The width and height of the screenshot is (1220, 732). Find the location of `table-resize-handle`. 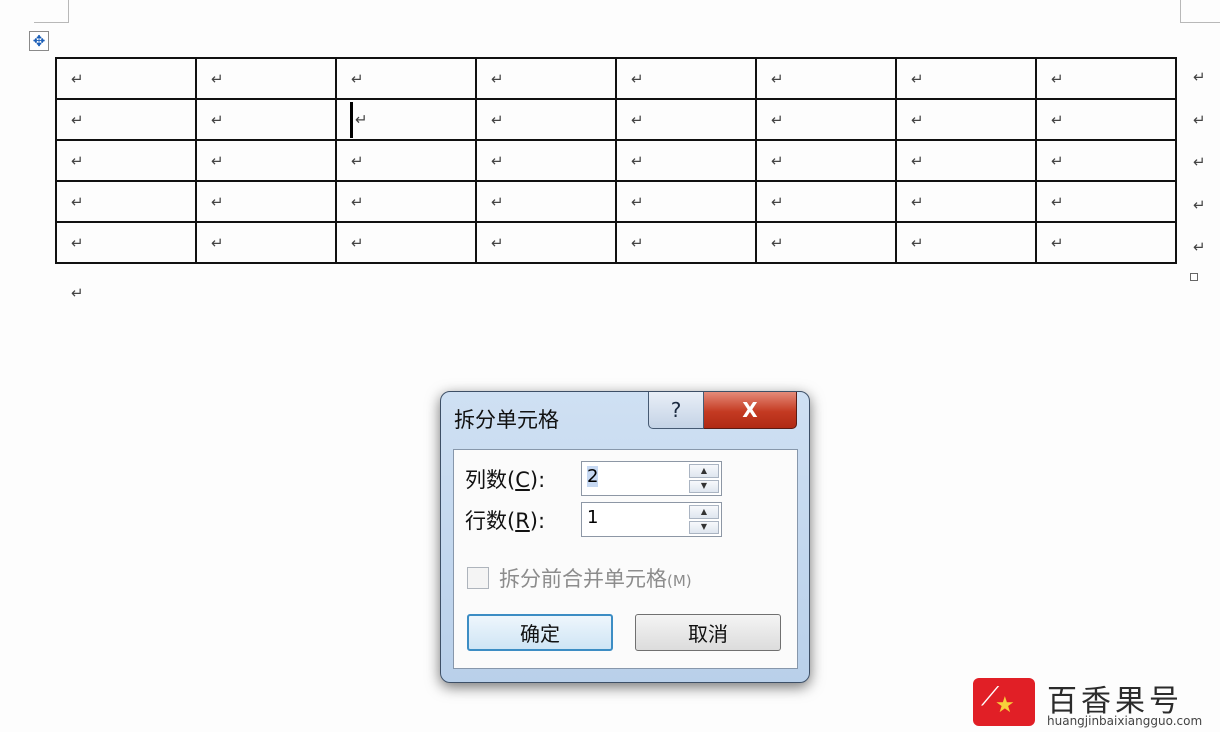

table-resize-handle is located at coordinates (1194, 277).